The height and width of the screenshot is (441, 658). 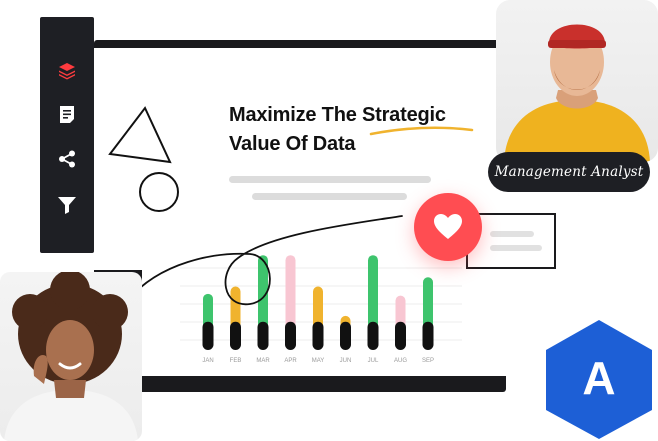 What do you see at coordinates (263, 361) in the screenshot?
I see `x-tick-label: MAR` at bounding box center [263, 361].